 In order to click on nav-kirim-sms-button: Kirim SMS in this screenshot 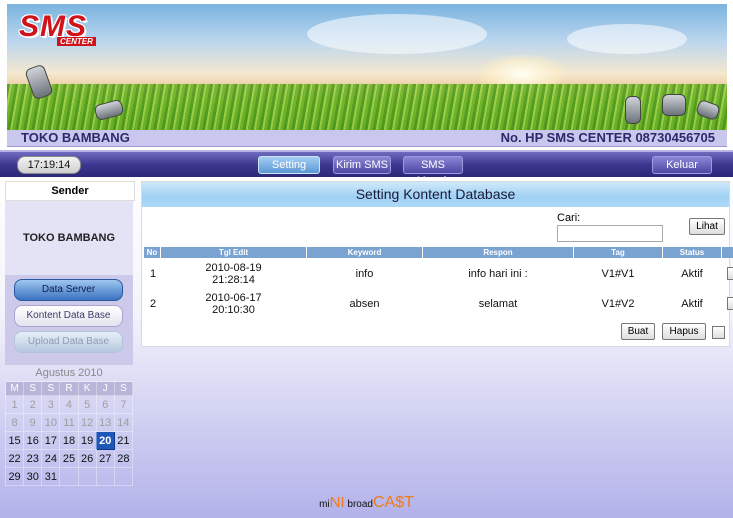, I will do `click(362, 165)`.